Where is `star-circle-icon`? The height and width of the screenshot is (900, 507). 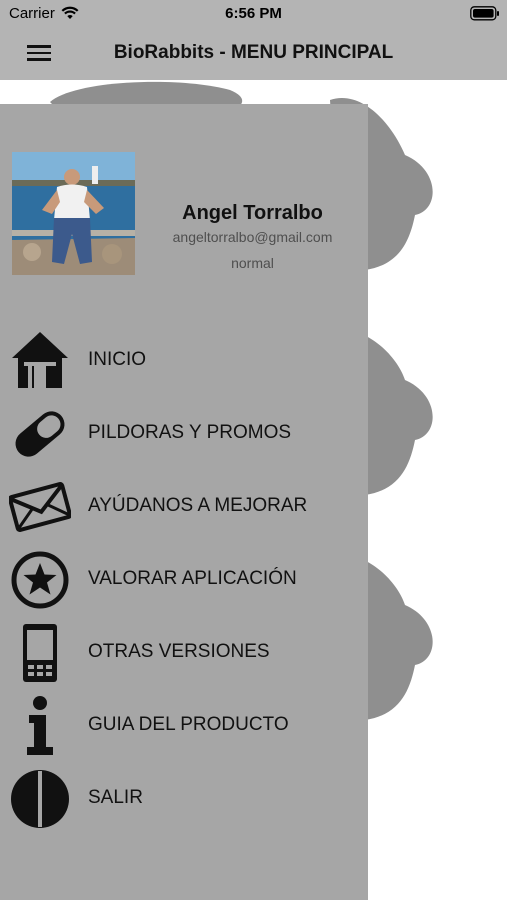
star-circle-icon is located at coordinates (40, 580).